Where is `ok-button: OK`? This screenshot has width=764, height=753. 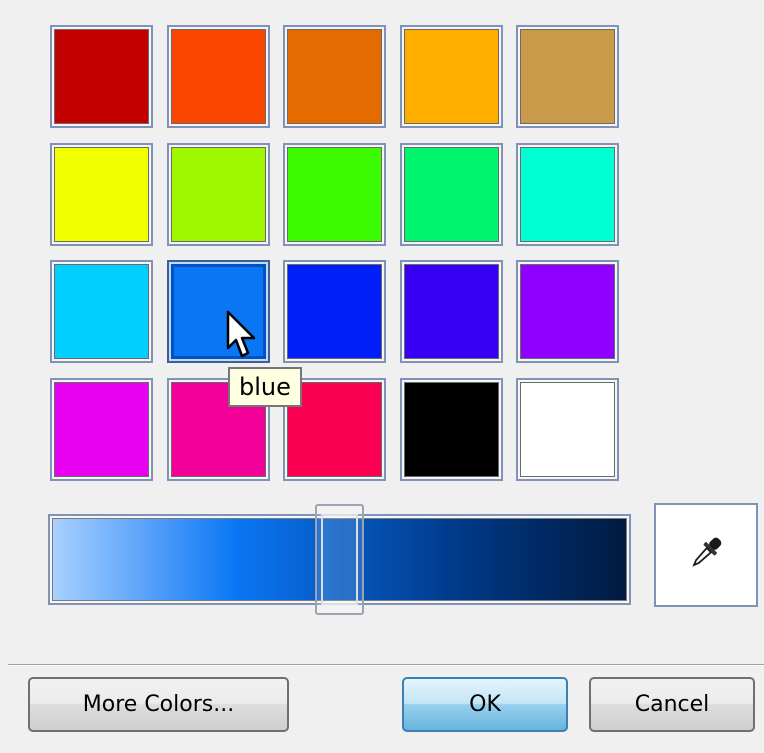 ok-button: OK is located at coordinates (485, 704).